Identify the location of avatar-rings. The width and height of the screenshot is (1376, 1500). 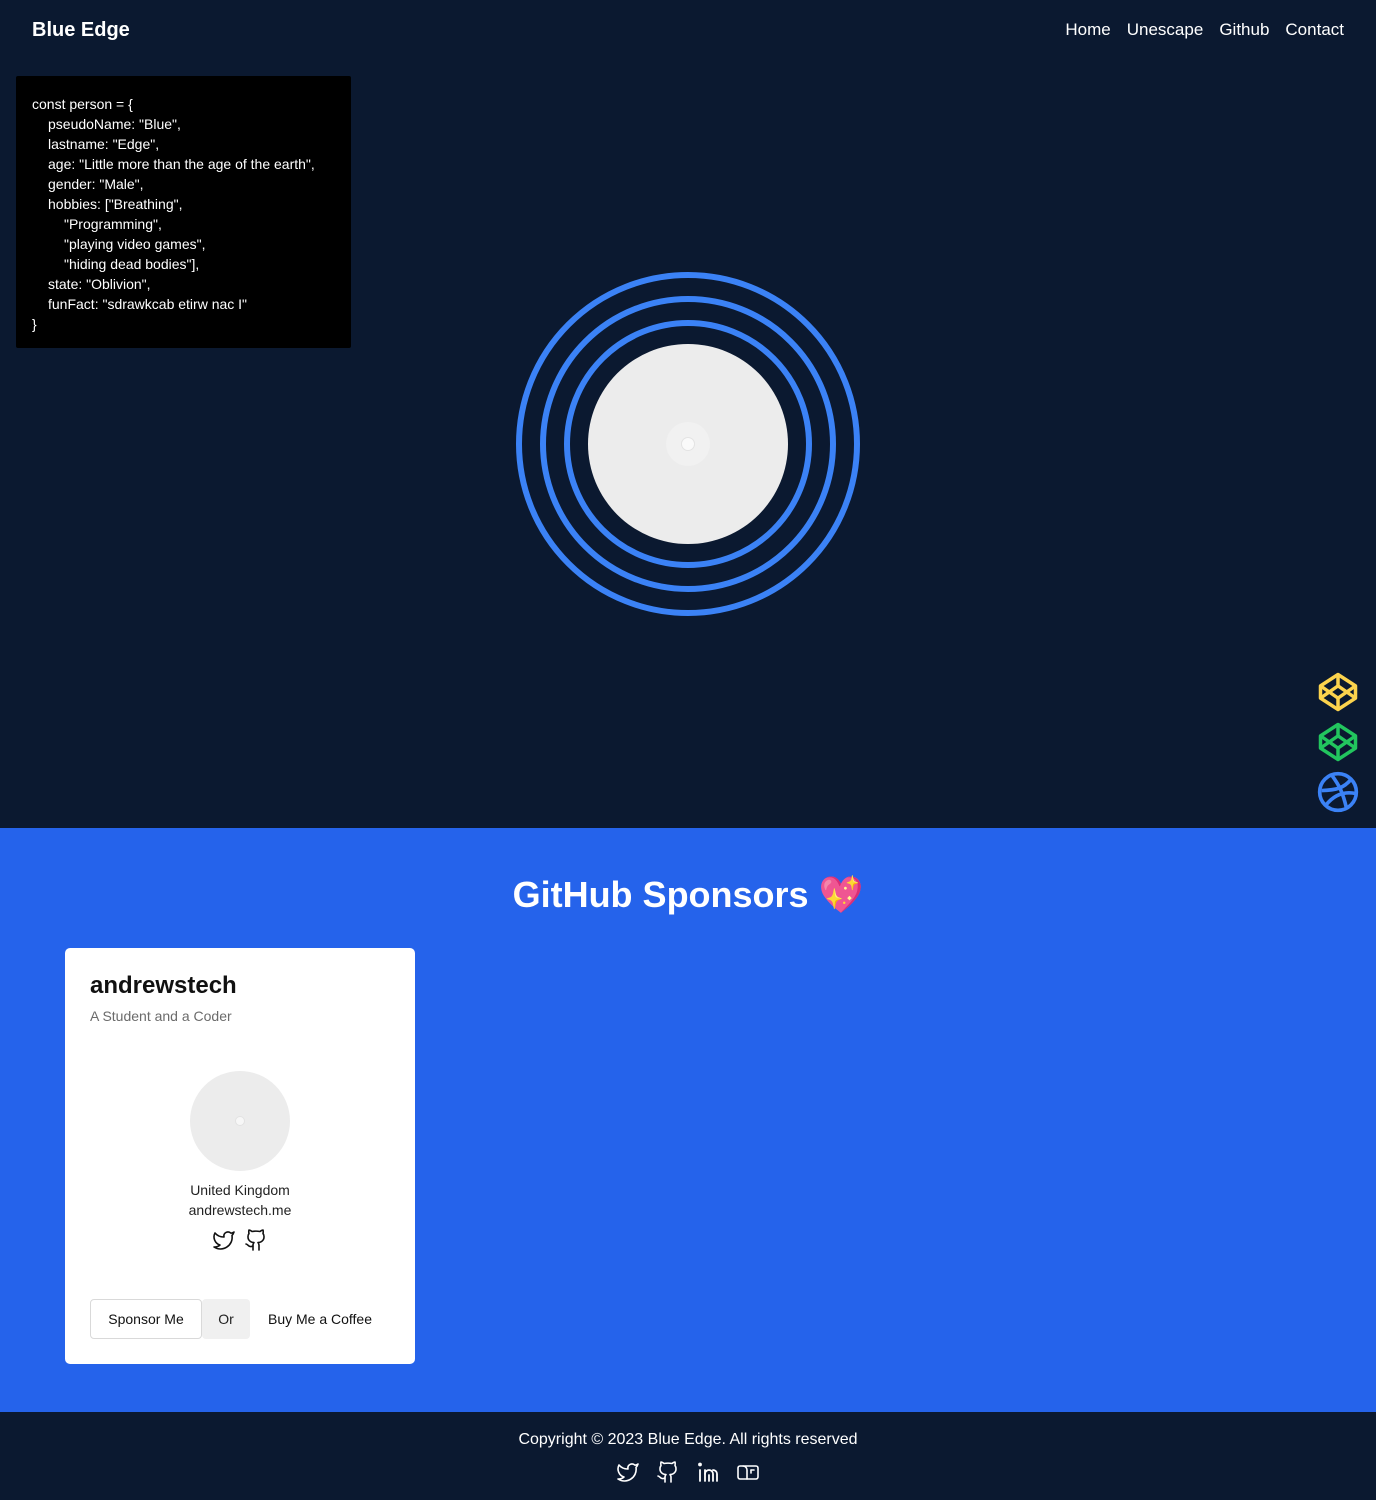
(688, 444).